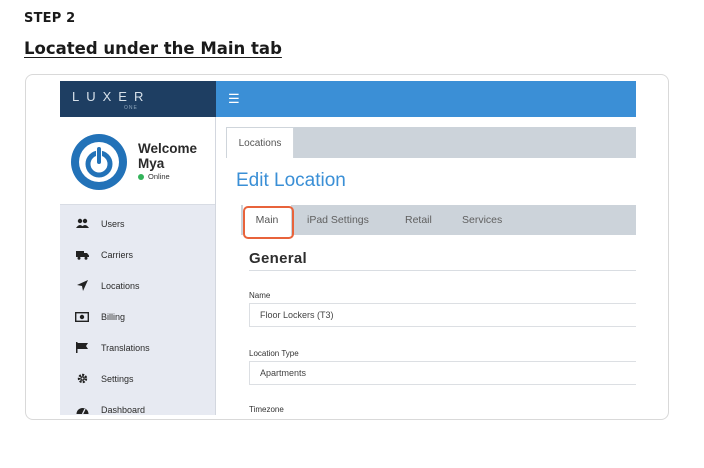 Image resolution: width=704 pixels, height=468 pixels. I want to click on sidebar-item-locations: Locations, so click(137, 285).